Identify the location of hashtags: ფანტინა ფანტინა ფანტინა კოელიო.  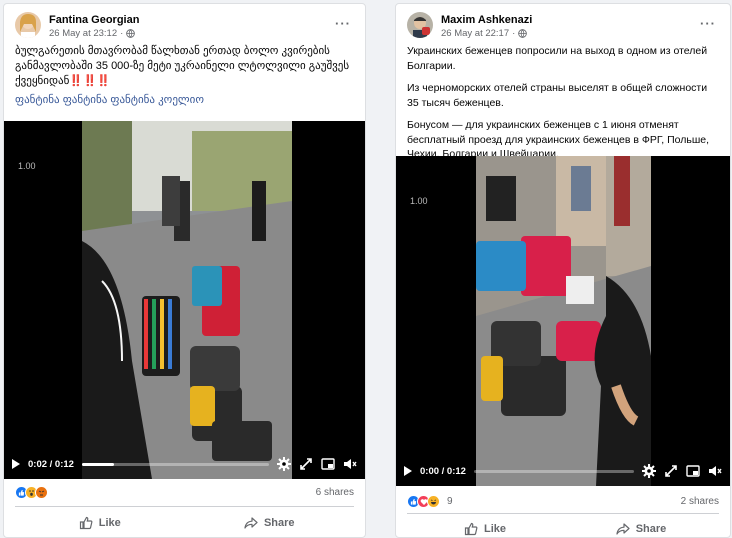
(184, 100).